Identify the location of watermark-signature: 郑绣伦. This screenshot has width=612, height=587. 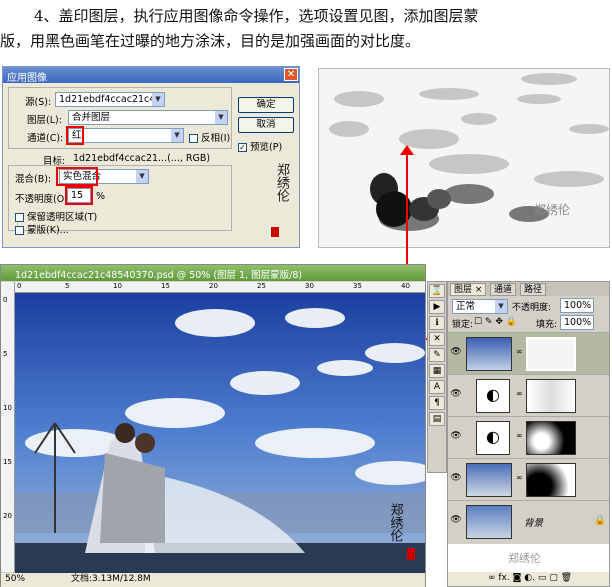
(524, 558).